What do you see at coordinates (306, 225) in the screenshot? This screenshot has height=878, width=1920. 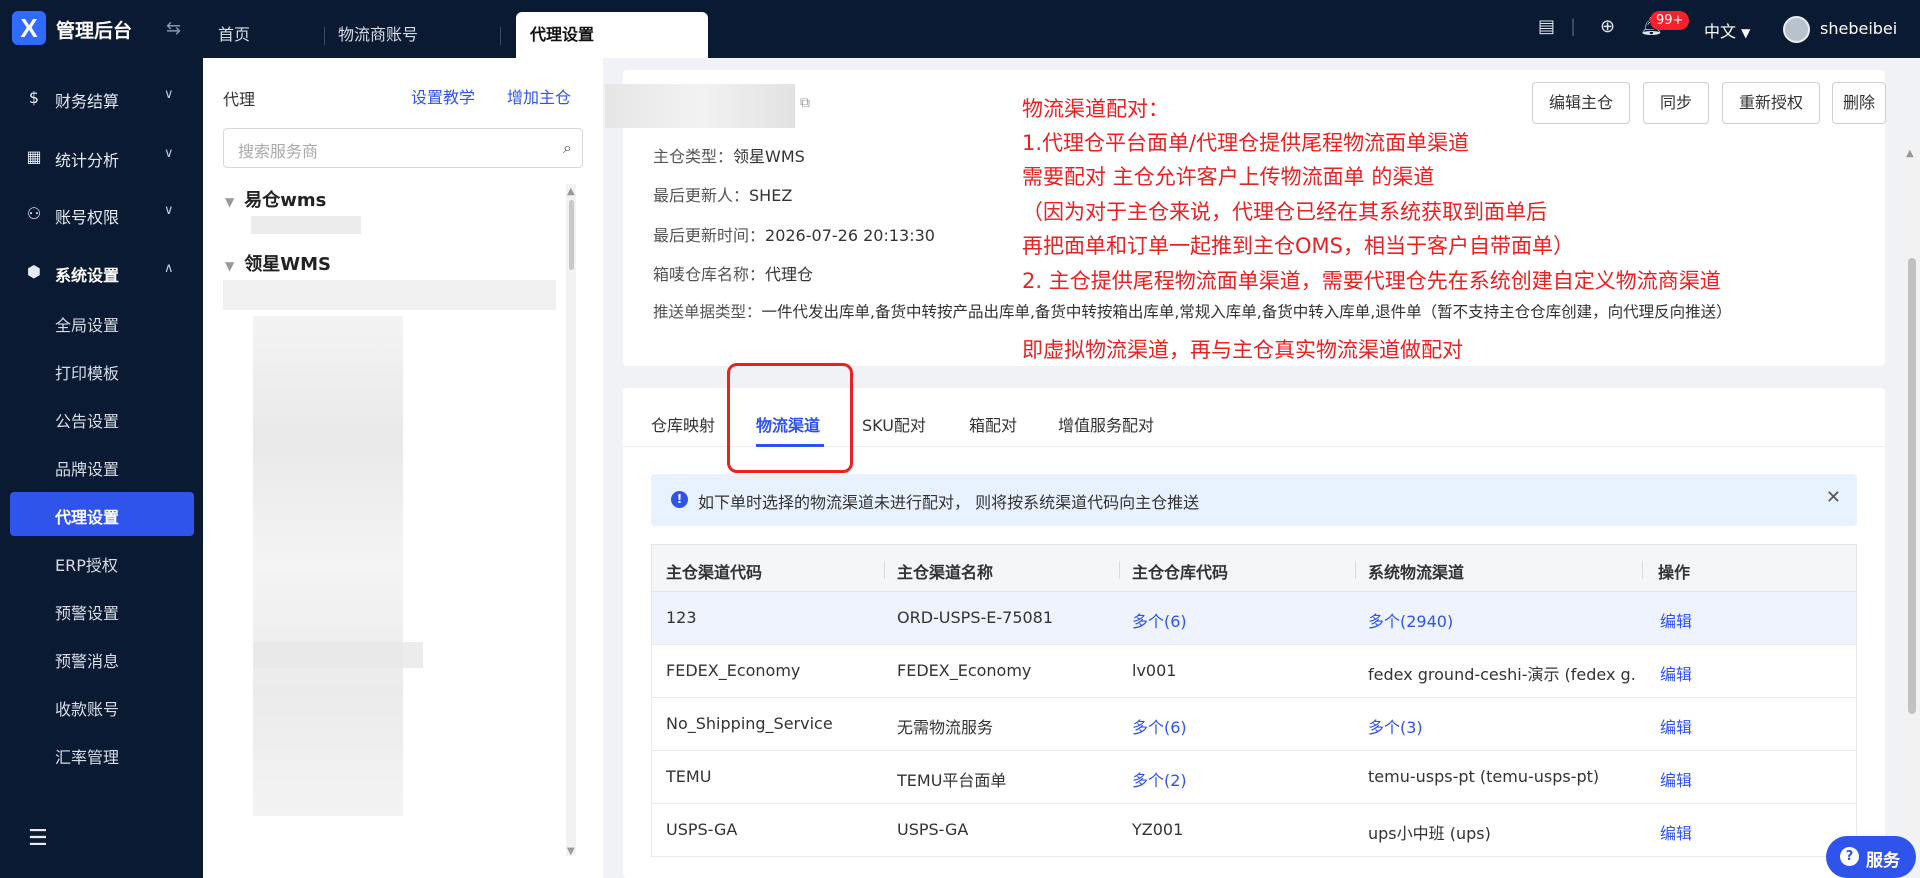 I see `redacted-item` at bounding box center [306, 225].